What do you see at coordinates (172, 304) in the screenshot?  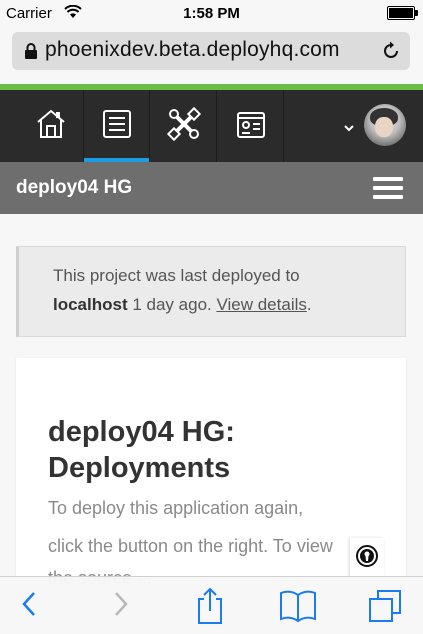 I see `notice-time: 1 day ago.` at bounding box center [172, 304].